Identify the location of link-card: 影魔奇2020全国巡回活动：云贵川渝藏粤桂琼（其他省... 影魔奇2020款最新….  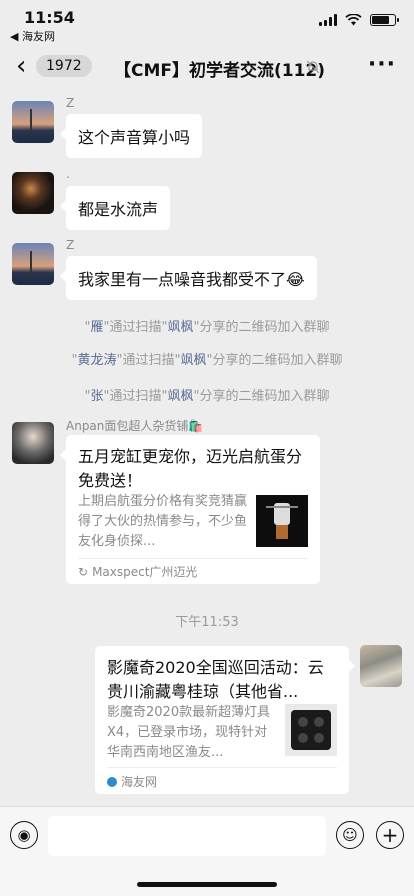
(225, 720).